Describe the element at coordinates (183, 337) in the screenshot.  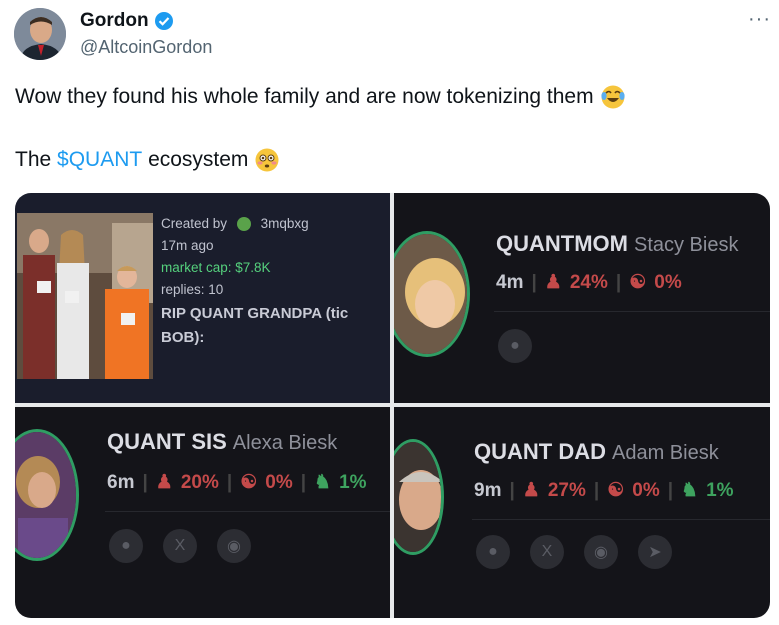
I see `token-title-line-2: BOB):` at that location.